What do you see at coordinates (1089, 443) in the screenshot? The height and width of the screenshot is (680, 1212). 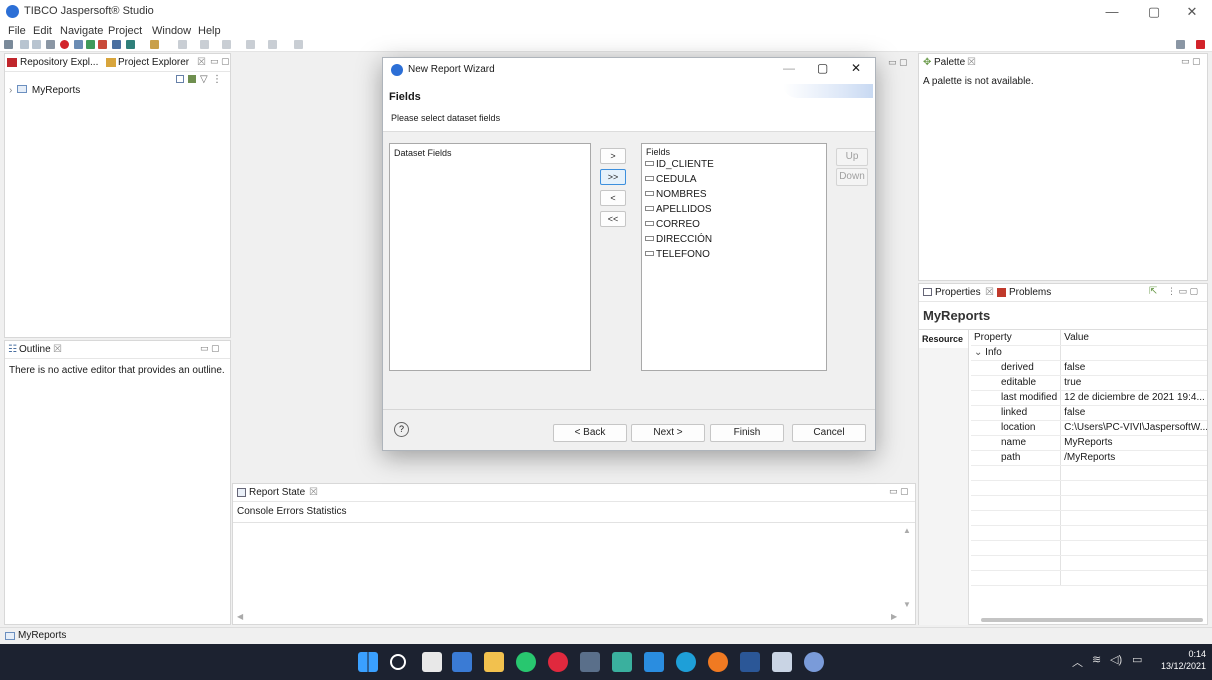 I see `table-row: name MyReports` at bounding box center [1089, 443].